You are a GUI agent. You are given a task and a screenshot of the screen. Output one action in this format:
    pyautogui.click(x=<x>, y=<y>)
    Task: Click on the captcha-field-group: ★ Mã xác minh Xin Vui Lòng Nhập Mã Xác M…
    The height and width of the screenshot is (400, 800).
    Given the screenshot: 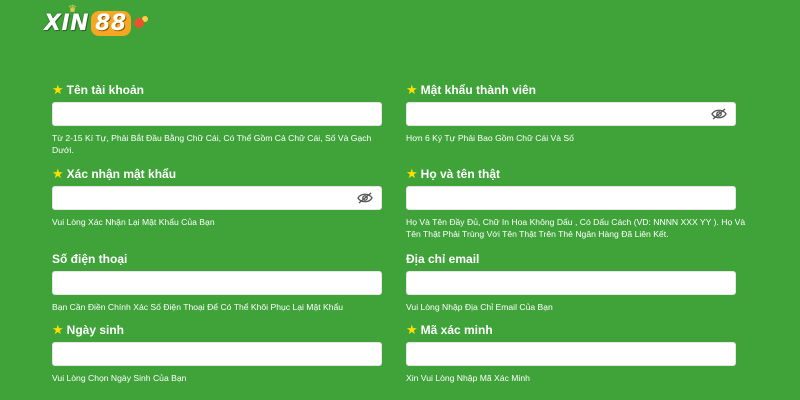 What is the action you would take?
    pyautogui.click(x=571, y=353)
    